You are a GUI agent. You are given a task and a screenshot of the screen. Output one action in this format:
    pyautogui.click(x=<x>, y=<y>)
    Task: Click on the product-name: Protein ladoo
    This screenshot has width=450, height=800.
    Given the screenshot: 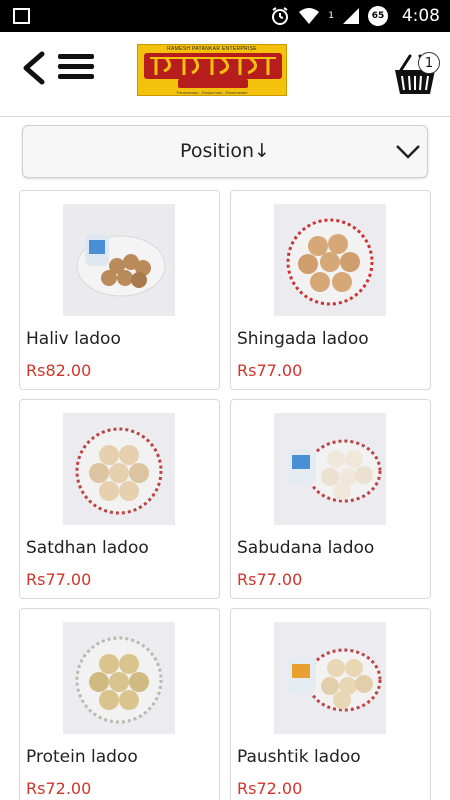 What is the action you would take?
    pyautogui.click(x=82, y=757)
    